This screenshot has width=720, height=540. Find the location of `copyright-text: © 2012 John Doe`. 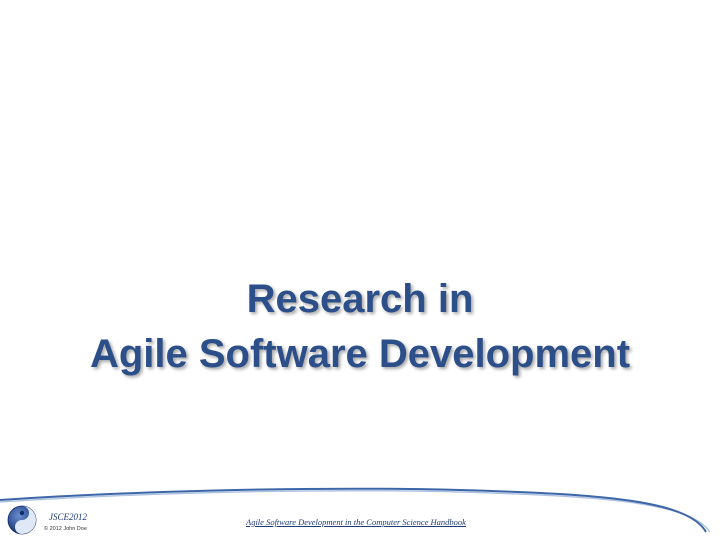

copyright-text: © 2012 John Doe is located at coordinates (65, 529).